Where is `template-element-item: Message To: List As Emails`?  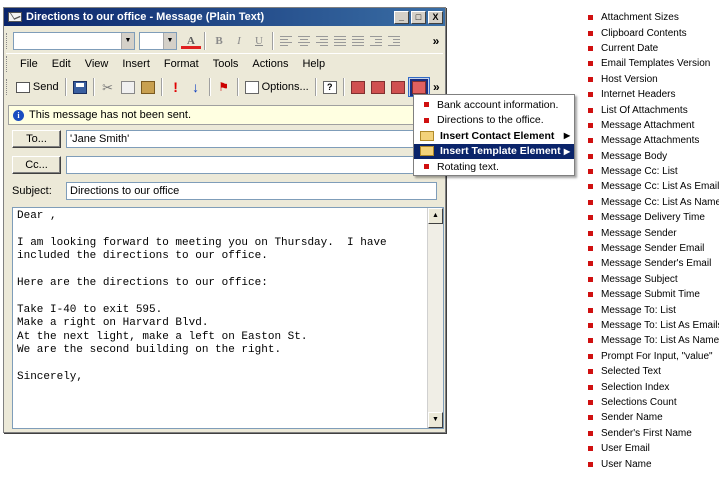
template-element-item: Message To: List As Emails is located at coordinates (653, 325).